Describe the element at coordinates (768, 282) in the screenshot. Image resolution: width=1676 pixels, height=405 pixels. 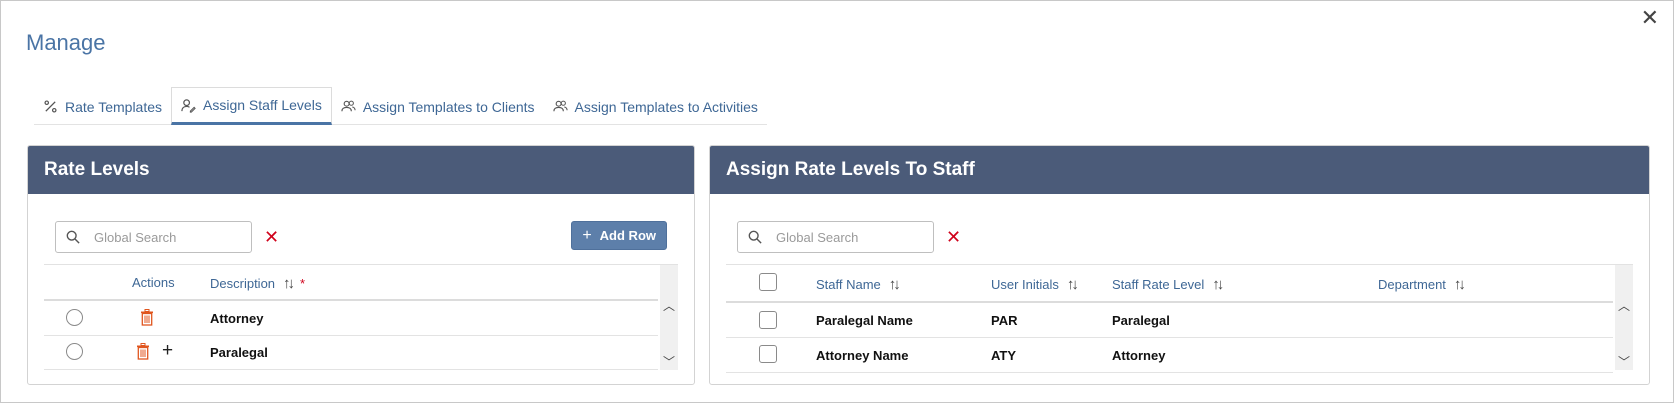
I see `select-all-checkbox` at that location.